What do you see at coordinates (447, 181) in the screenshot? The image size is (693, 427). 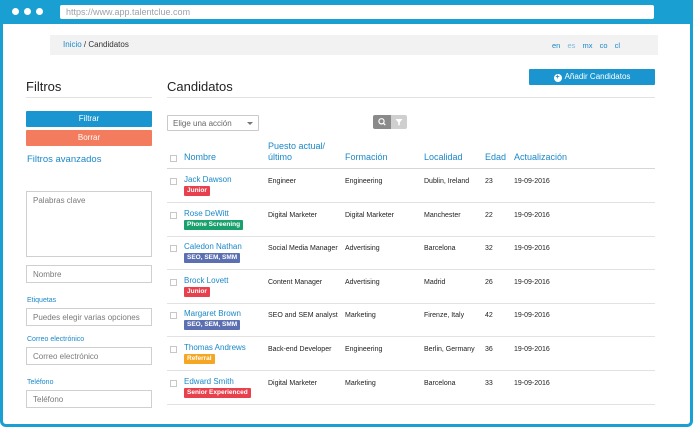 I see `location-cell: Dublin, Ireland` at bounding box center [447, 181].